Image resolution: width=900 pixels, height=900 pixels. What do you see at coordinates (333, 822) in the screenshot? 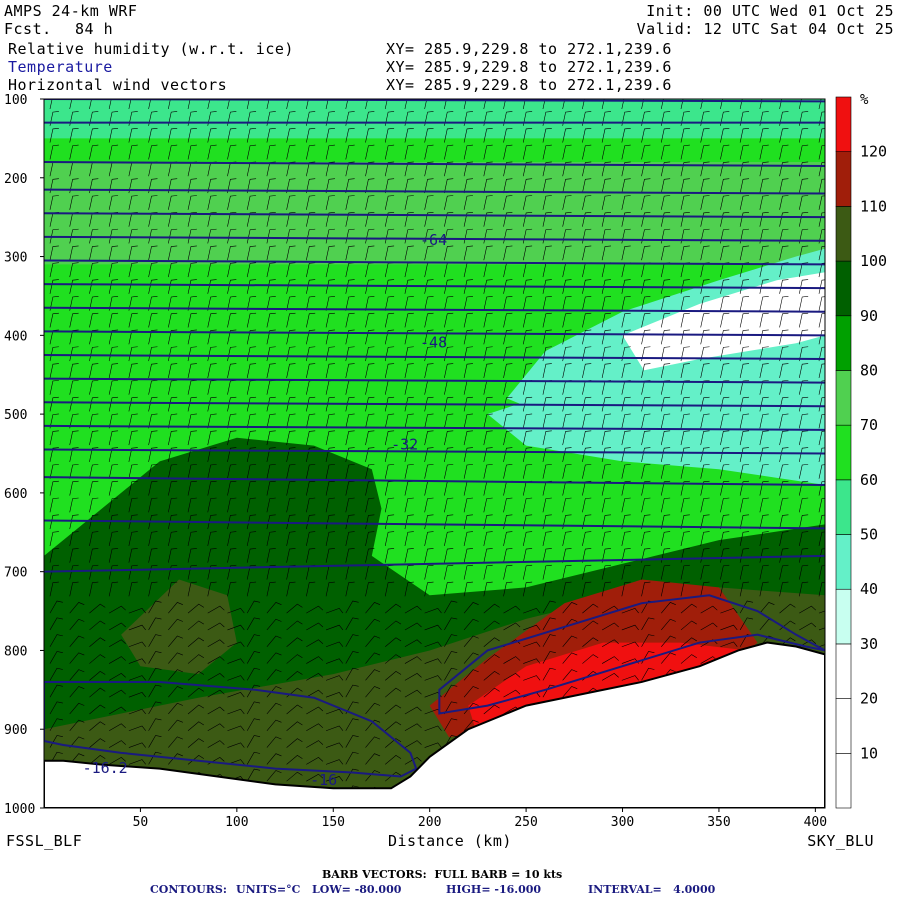
I see `x-tick-label: 150` at bounding box center [333, 822].